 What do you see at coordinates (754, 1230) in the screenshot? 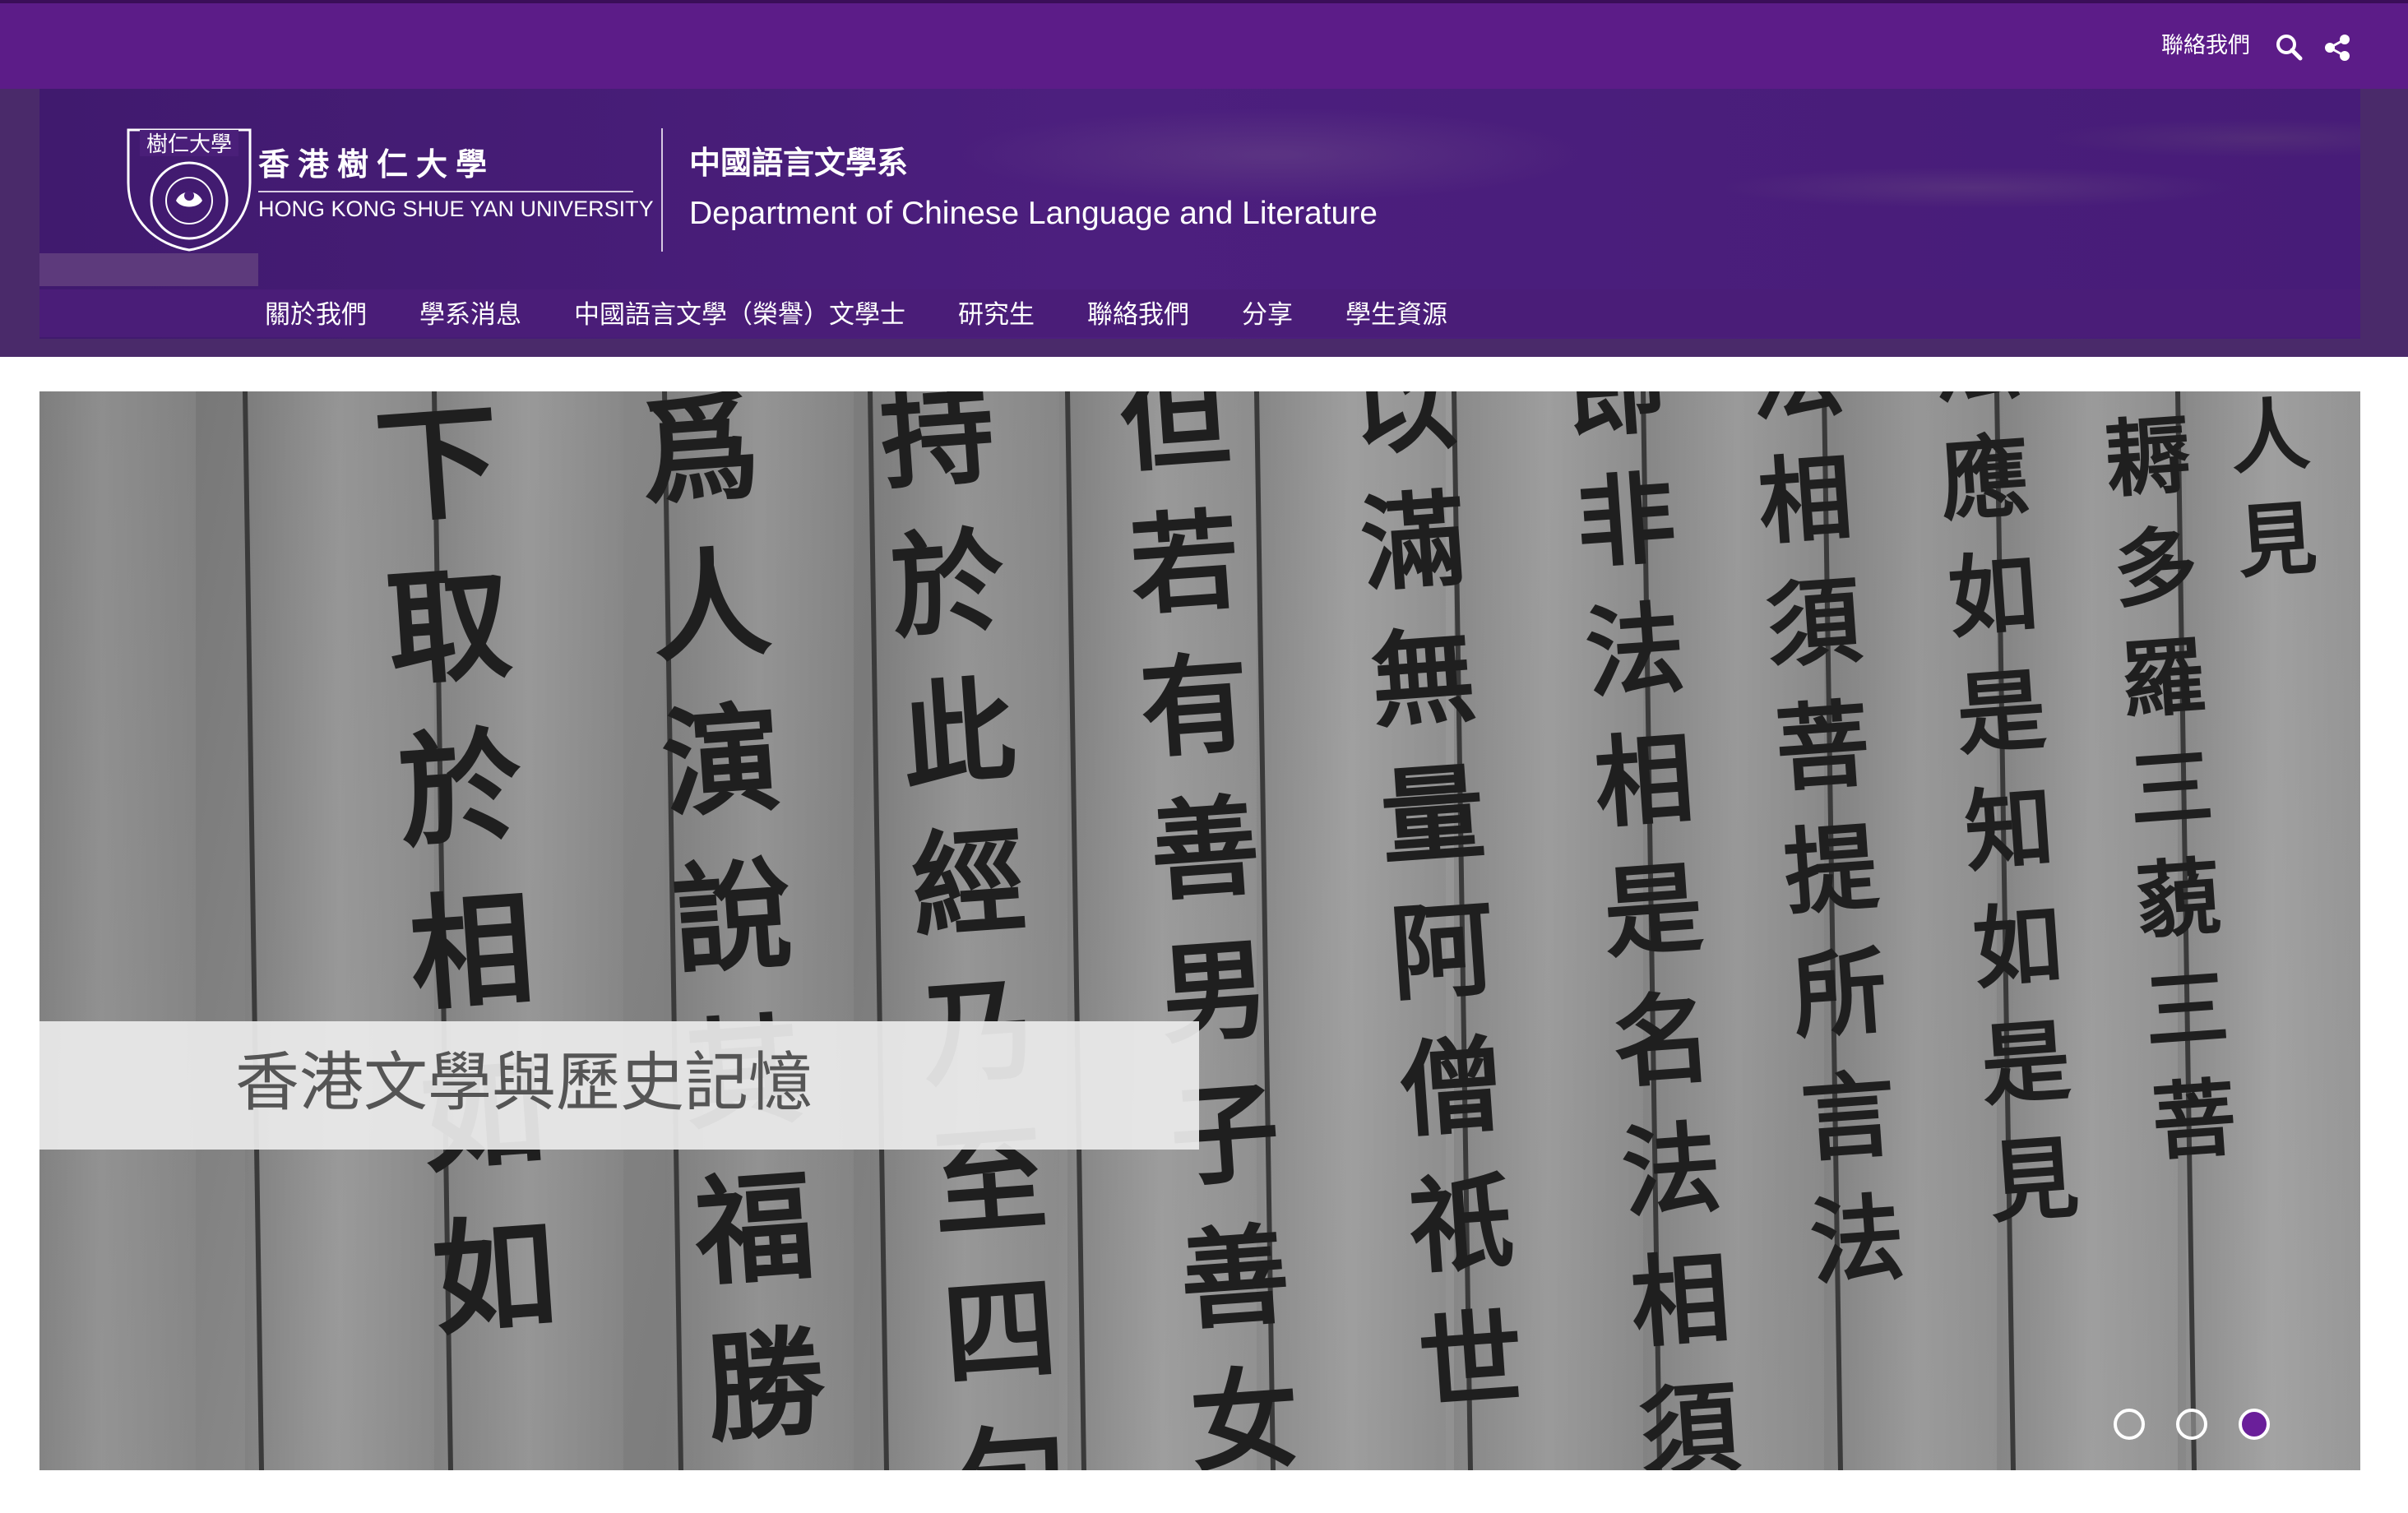
I see `carved-character: 福` at bounding box center [754, 1230].